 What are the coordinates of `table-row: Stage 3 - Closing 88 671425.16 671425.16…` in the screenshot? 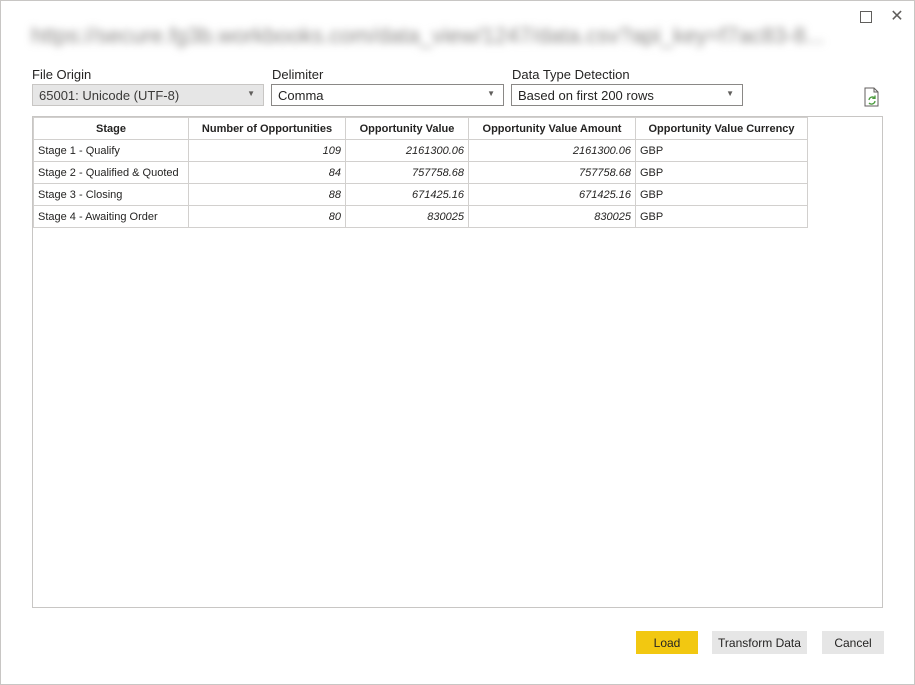 It's located at (420, 194).